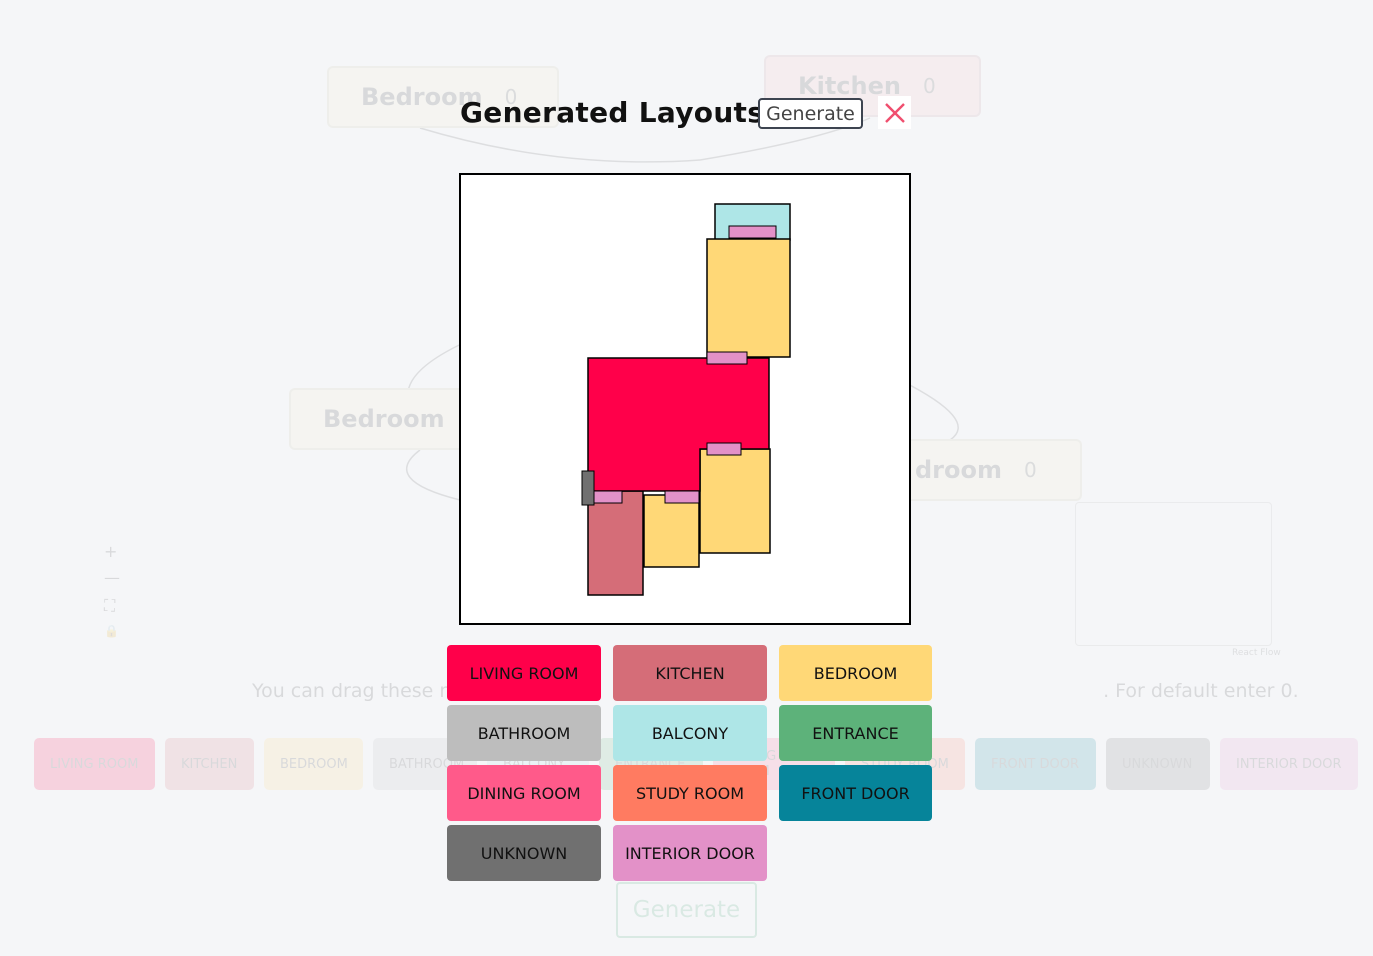 This screenshot has width=1373, height=956. What do you see at coordinates (810, 113) in the screenshot?
I see `generate-button: Generate` at bounding box center [810, 113].